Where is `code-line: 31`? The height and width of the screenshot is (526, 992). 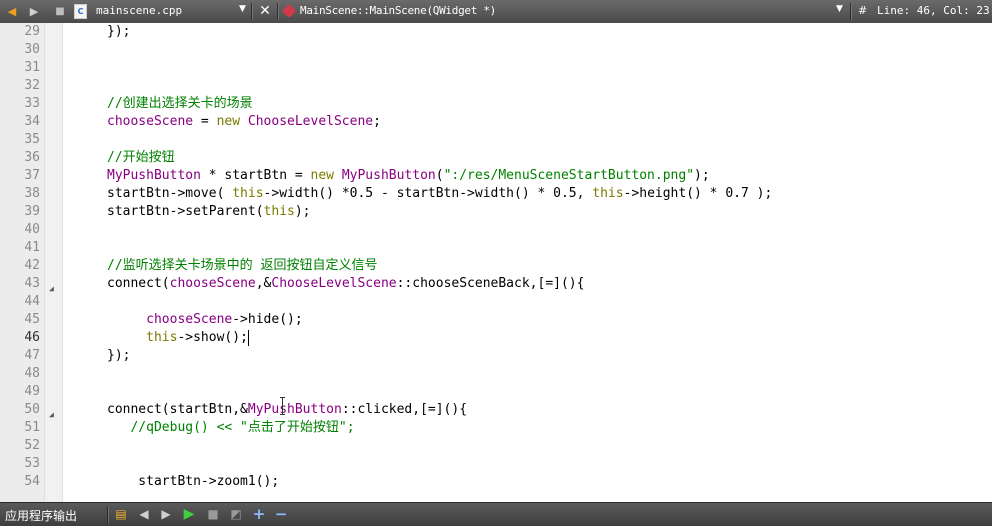
code-line: 31 is located at coordinates (496, 68).